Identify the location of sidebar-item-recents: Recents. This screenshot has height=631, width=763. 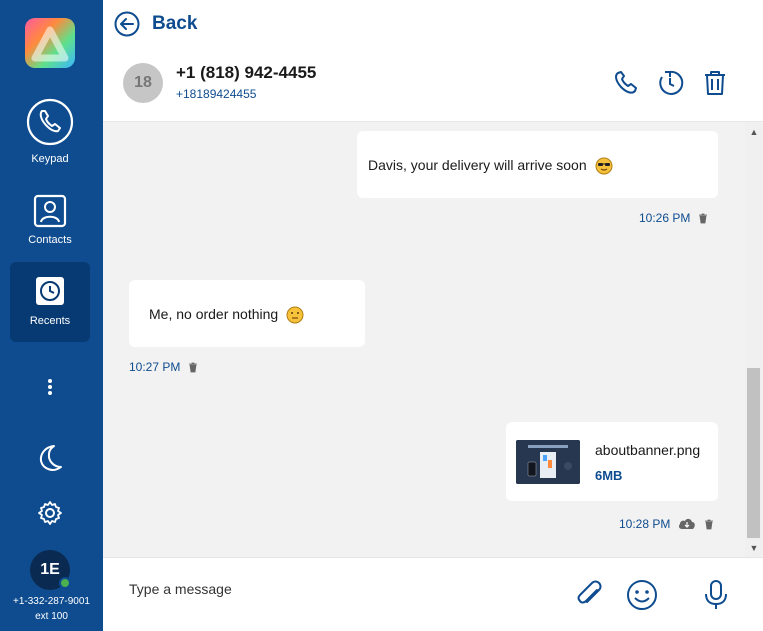
(50, 302).